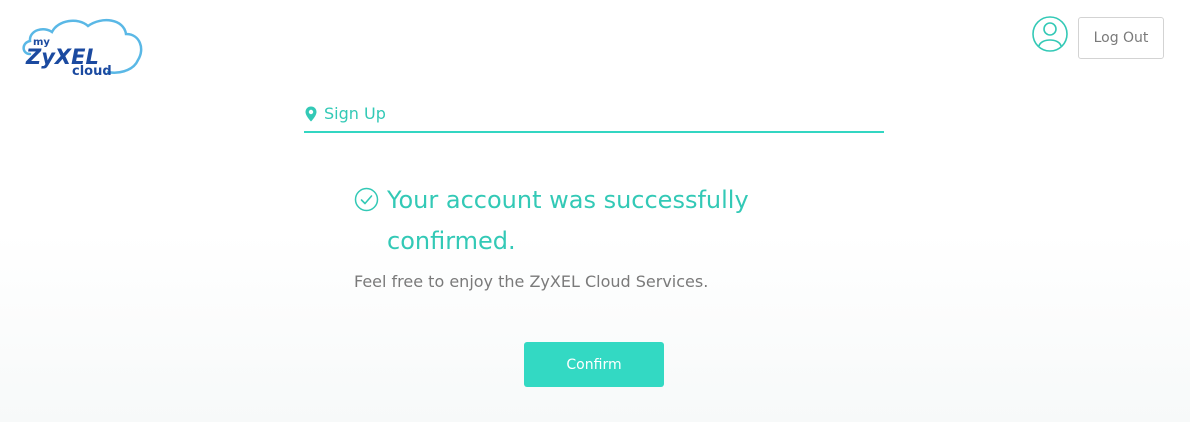 This screenshot has width=1190, height=422. Describe the element at coordinates (366, 199) in the screenshot. I see `check-circle-icon` at that location.